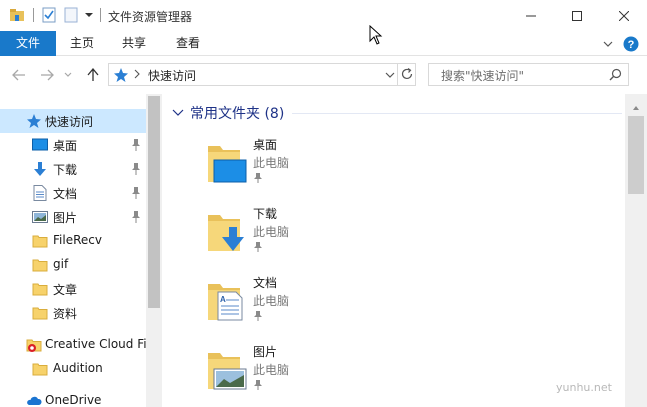  I want to click on ribbon-tabs: 文件 主页 共享 查看 ?, so click(323, 43).